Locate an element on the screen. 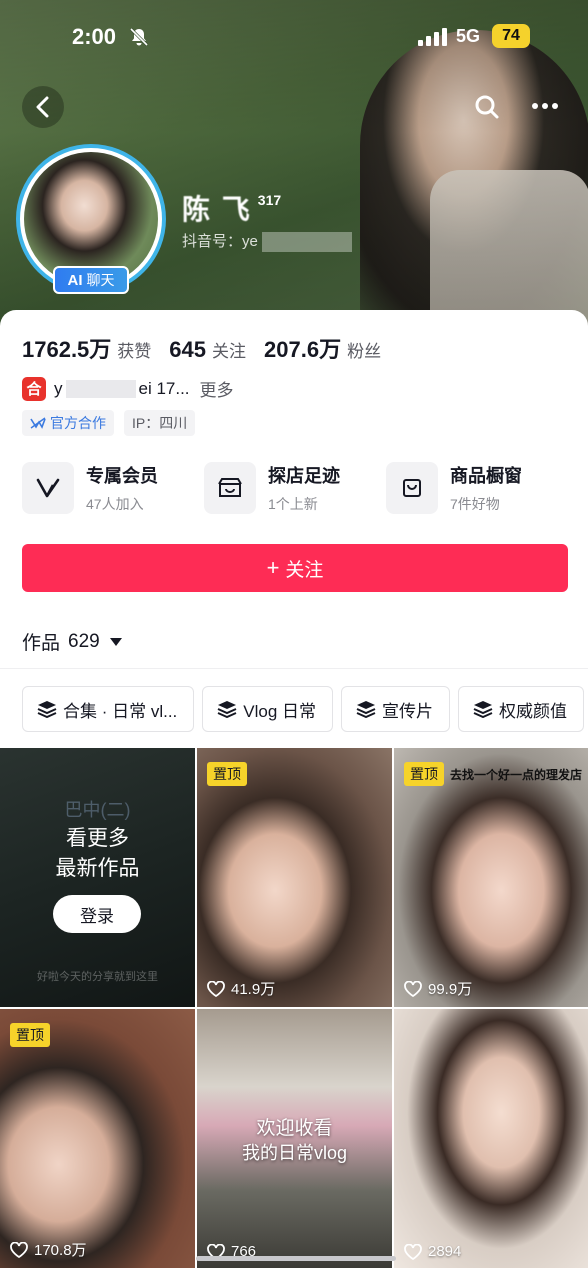 This screenshot has width=588, height=1268. showcase-sub: 7件好物 is located at coordinates (475, 504).